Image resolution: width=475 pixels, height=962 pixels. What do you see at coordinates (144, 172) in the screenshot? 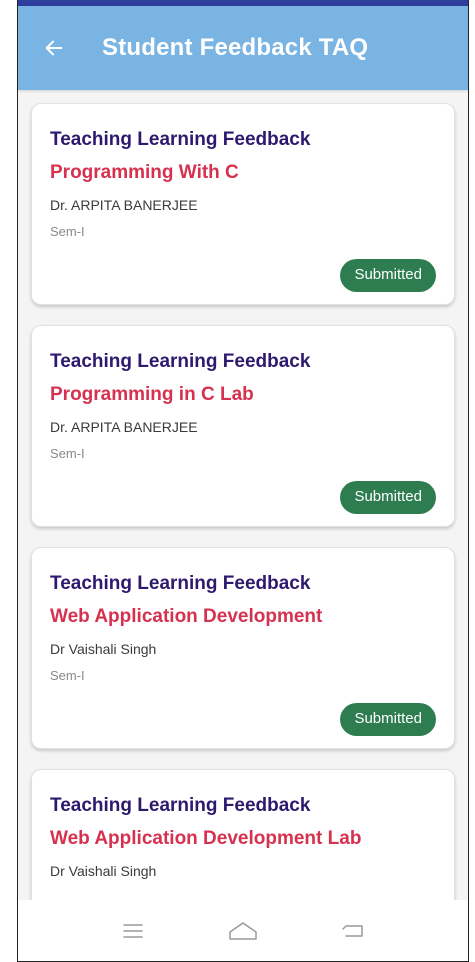
I see `subject-name: Programming With C` at bounding box center [144, 172].